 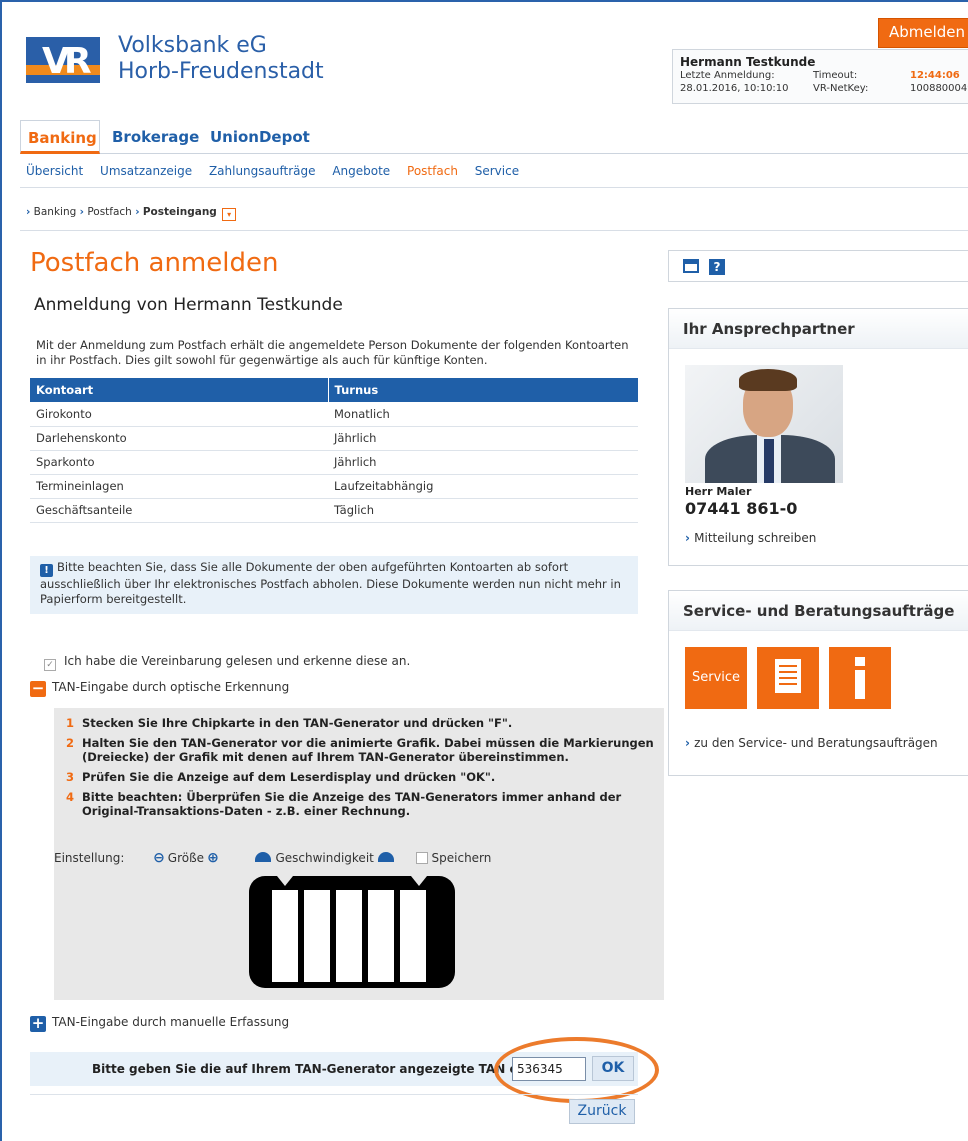 I want to click on help-icon: ?, so click(x=717, y=267).